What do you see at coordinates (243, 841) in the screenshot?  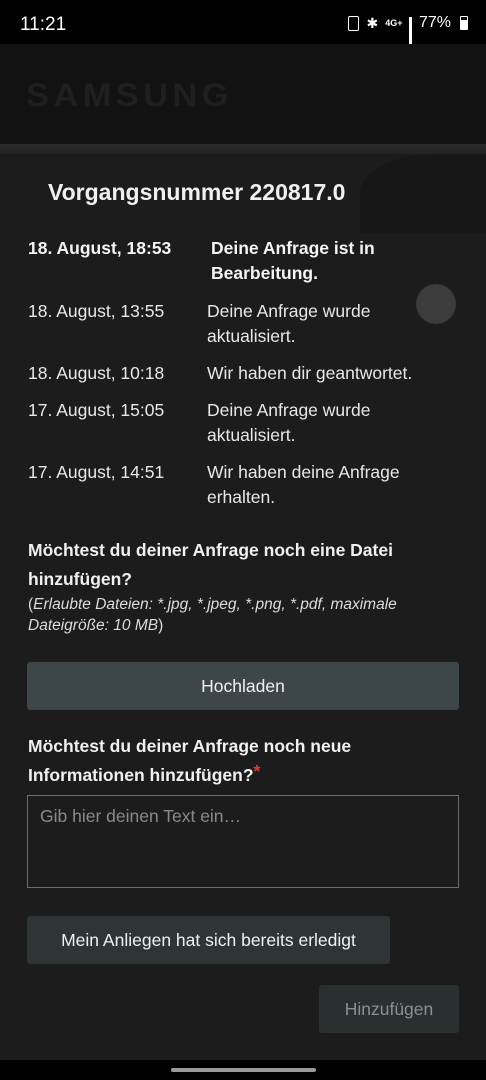 I see `info-text-input` at bounding box center [243, 841].